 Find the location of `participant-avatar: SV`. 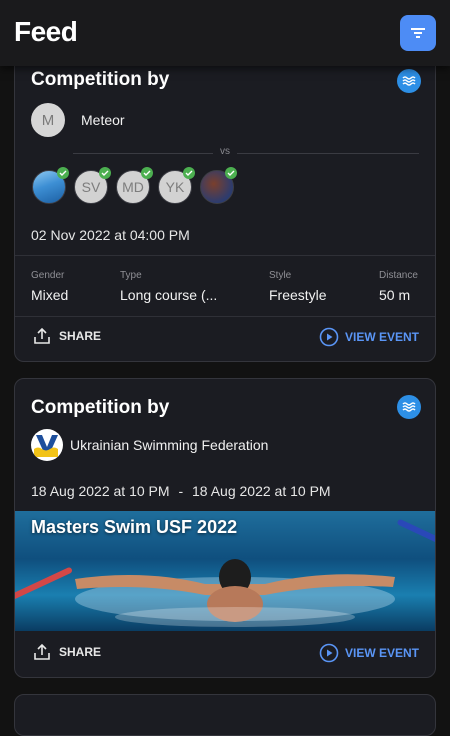

participant-avatar: SV is located at coordinates (92, 185).